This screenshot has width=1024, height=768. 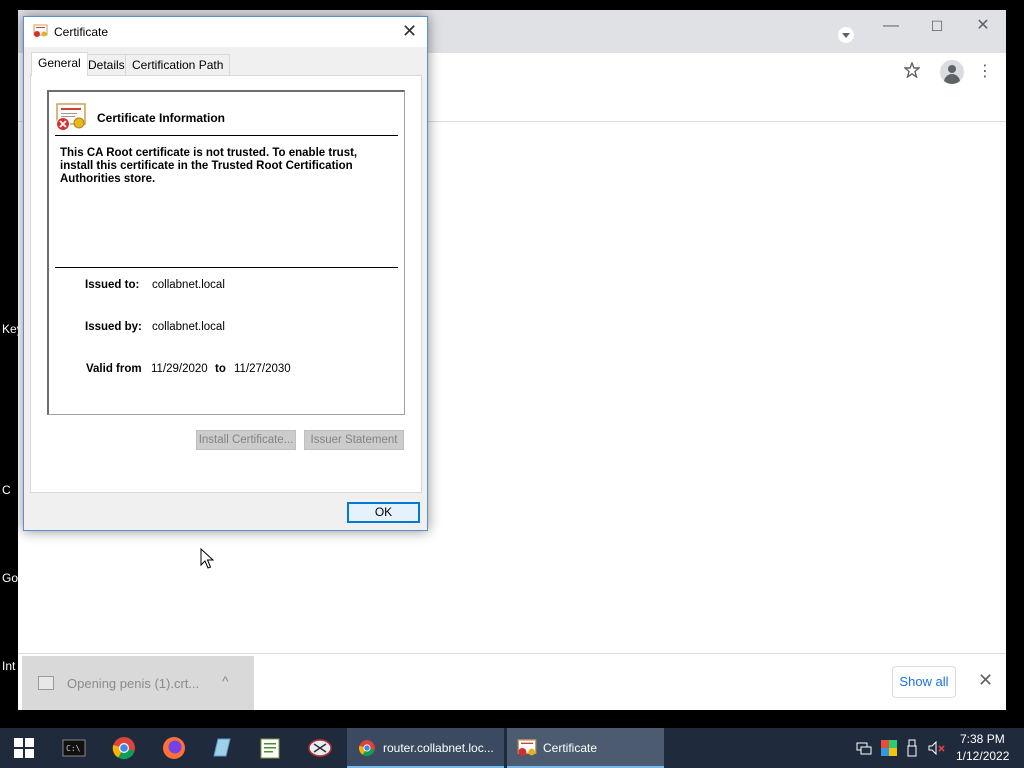 I want to click on svg-text: C:\, so click(x=73, y=748).